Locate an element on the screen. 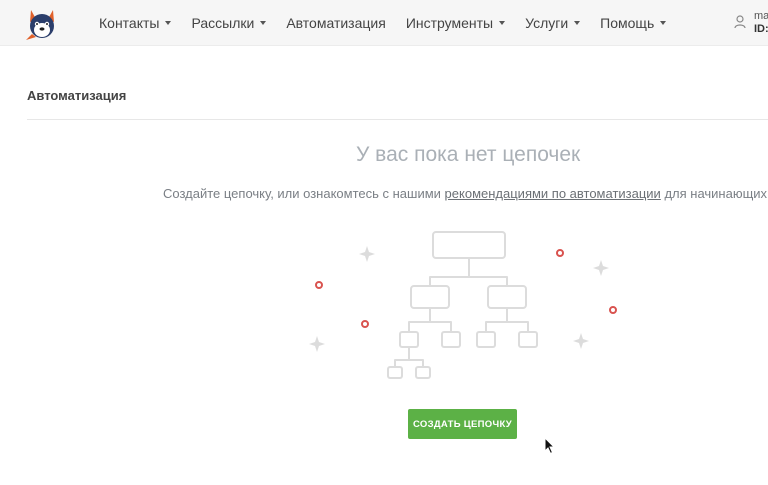  user-icon is located at coordinates (740, 22).